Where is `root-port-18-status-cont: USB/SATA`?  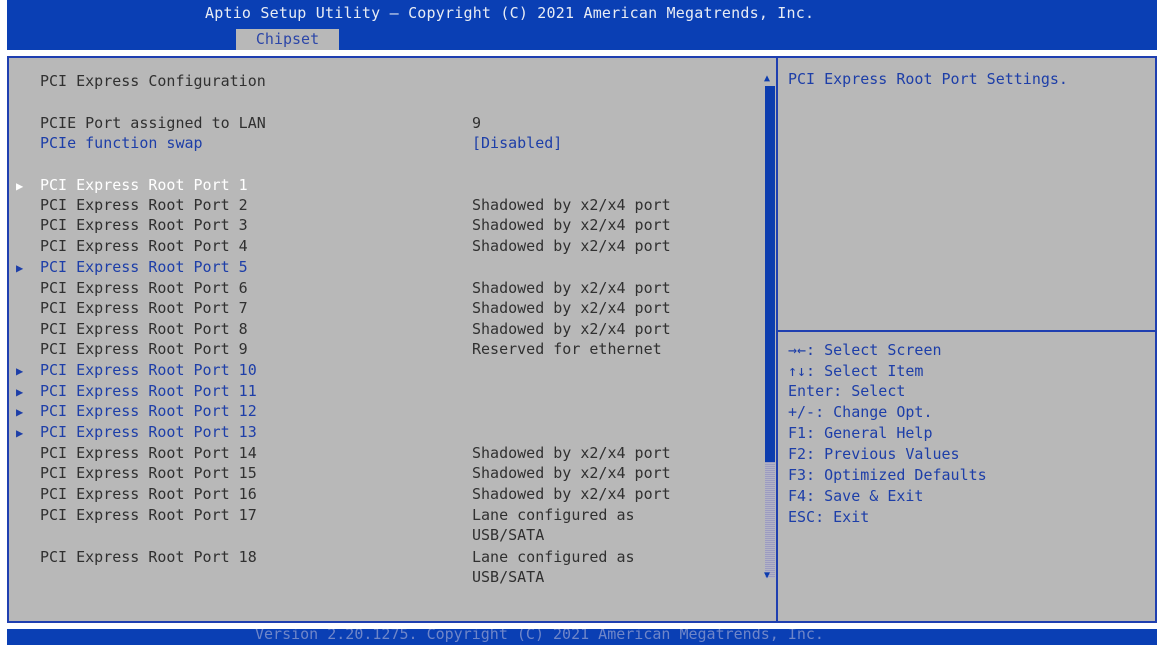 root-port-18-status-cont: USB/SATA is located at coordinates (508, 577).